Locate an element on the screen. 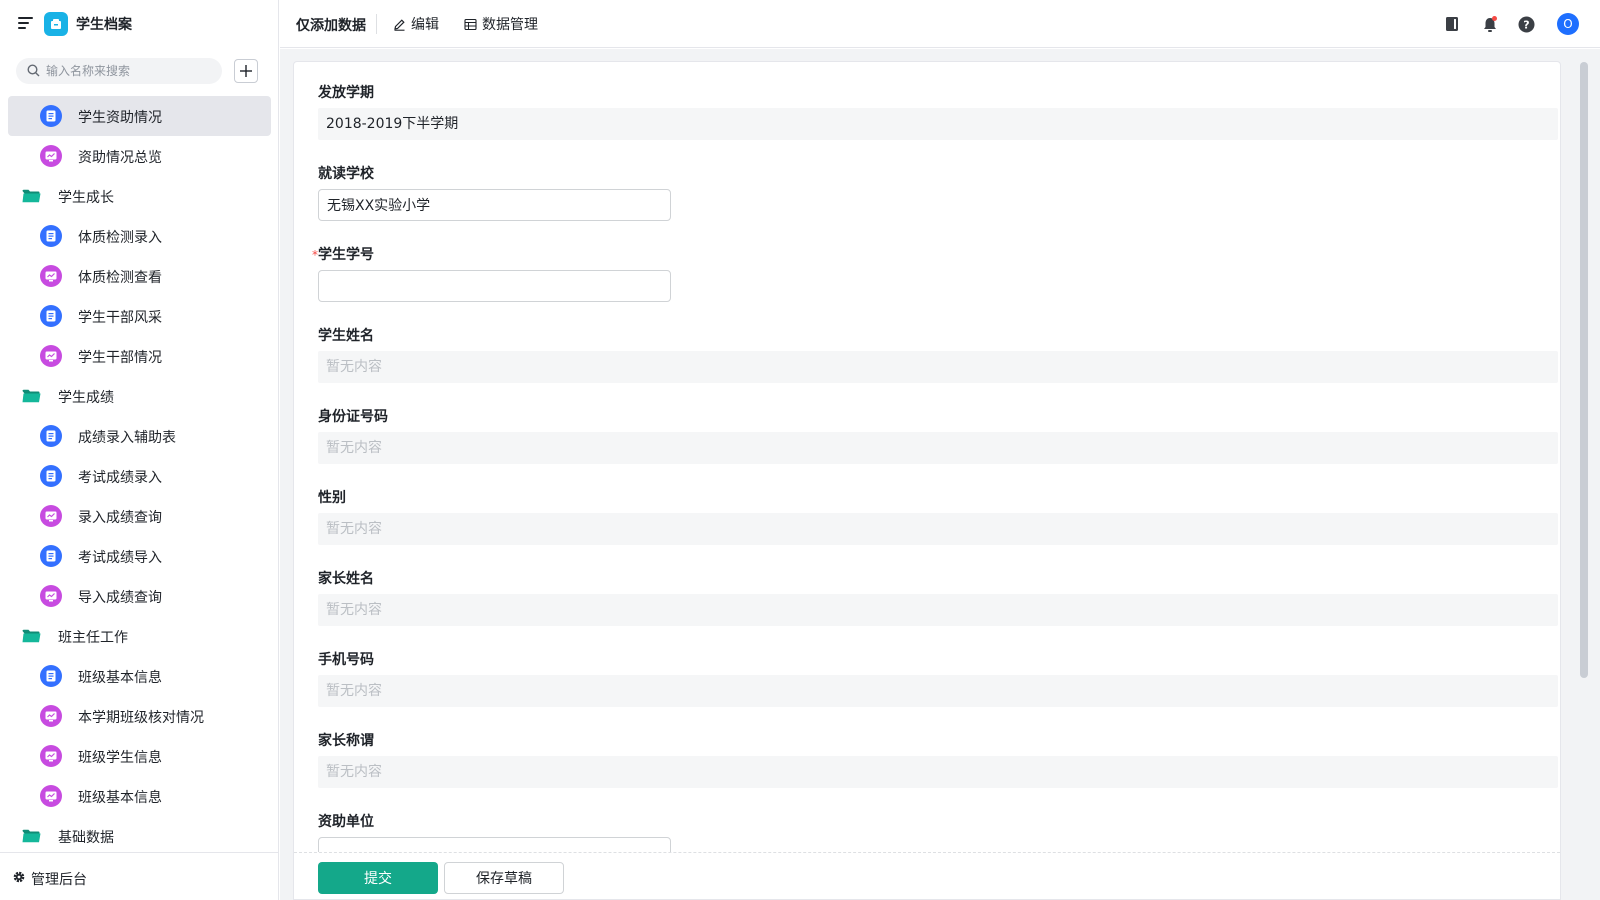 The image size is (1600, 900). sidebar-item-label: 班主任工作 is located at coordinates (93, 638).